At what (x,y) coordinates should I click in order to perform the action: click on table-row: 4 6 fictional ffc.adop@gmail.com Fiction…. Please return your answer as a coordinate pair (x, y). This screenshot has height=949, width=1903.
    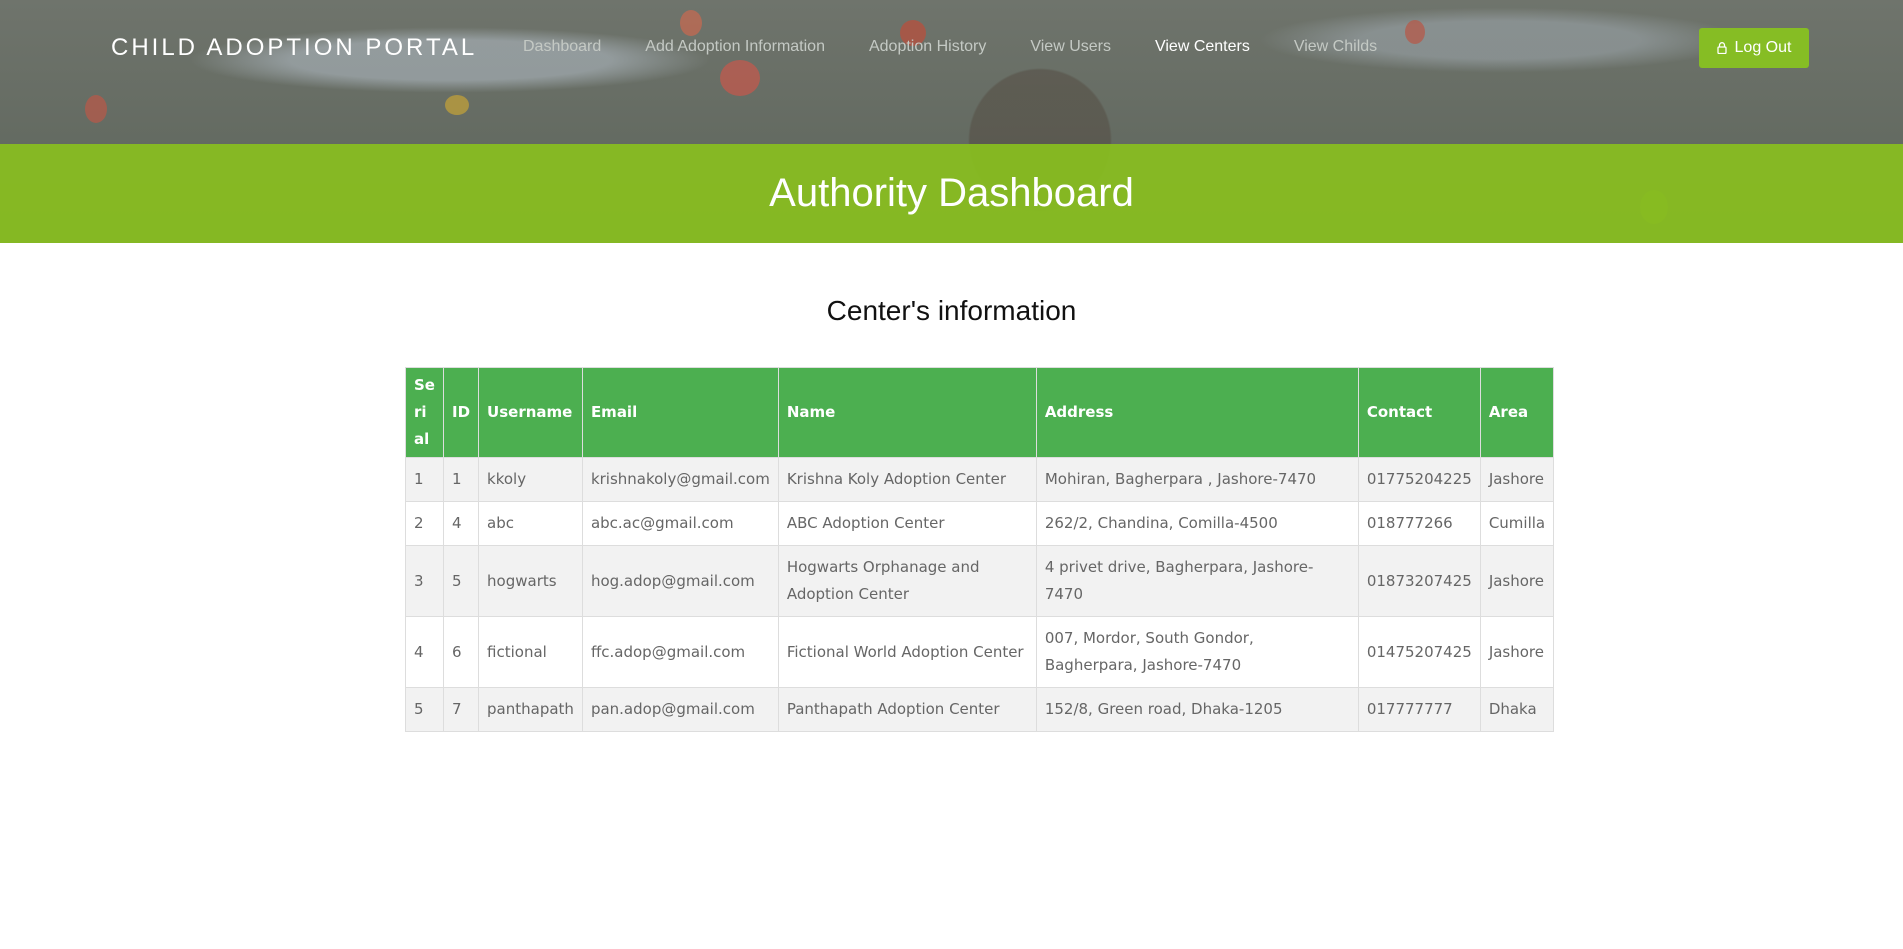
    Looking at the image, I should click on (980, 652).